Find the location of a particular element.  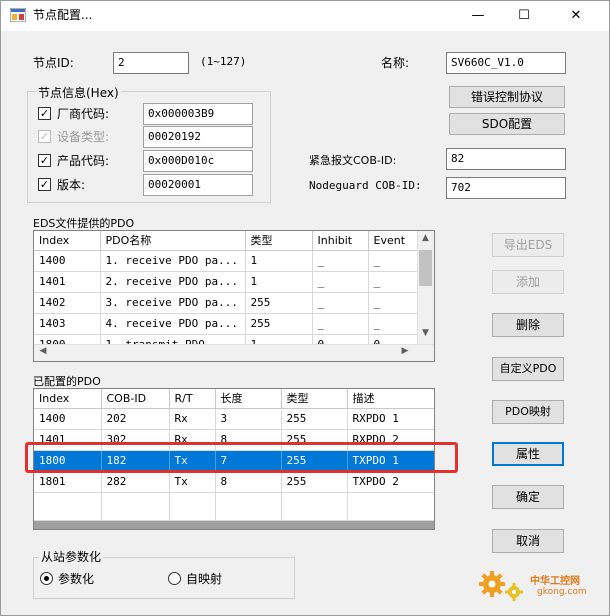

ok-button: 确定 is located at coordinates (528, 497).